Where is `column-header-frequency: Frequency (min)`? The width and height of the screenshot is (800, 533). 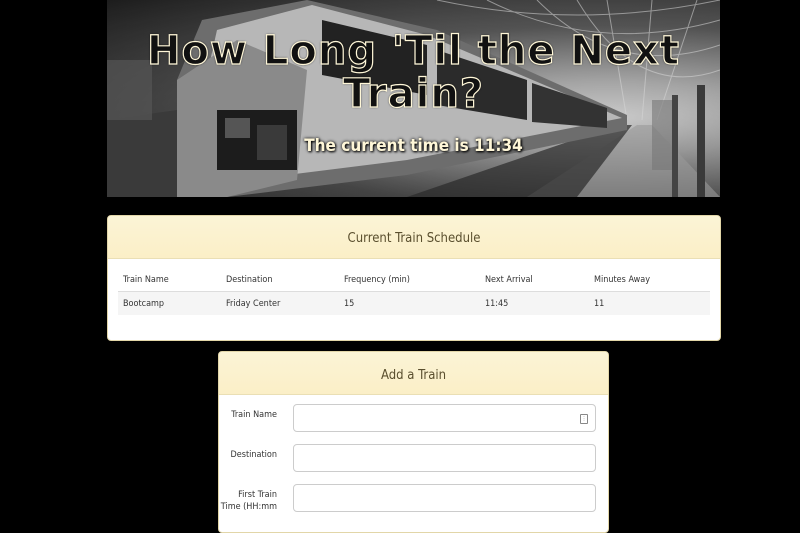
column-header-frequency: Frequency (min) is located at coordinates (409, 280).